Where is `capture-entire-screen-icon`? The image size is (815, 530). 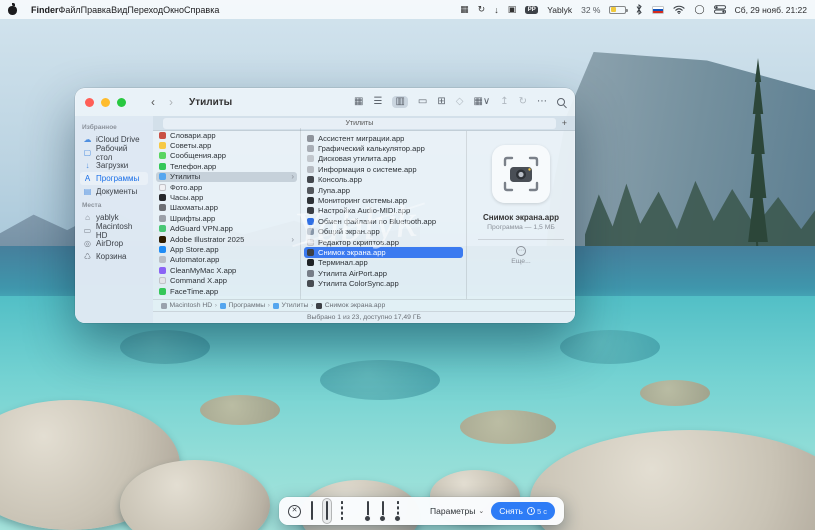 capture-entire-screen-icon is located at coordinates (312, 510).